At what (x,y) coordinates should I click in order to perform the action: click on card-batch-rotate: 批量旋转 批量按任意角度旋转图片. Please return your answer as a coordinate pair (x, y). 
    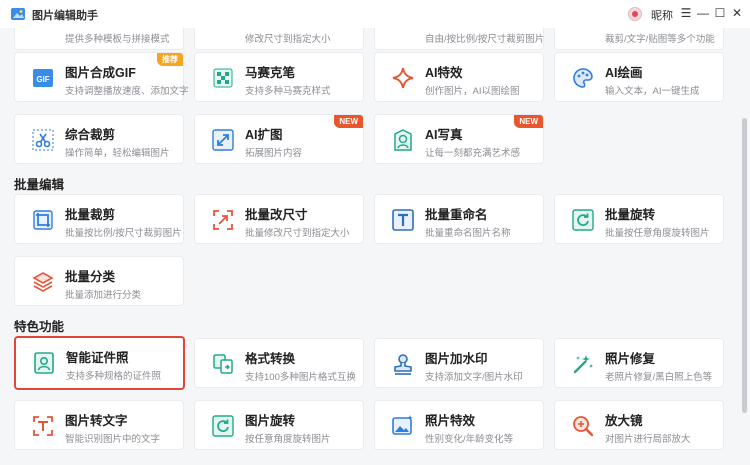
    Looking at the image, I should click on (639, 219).